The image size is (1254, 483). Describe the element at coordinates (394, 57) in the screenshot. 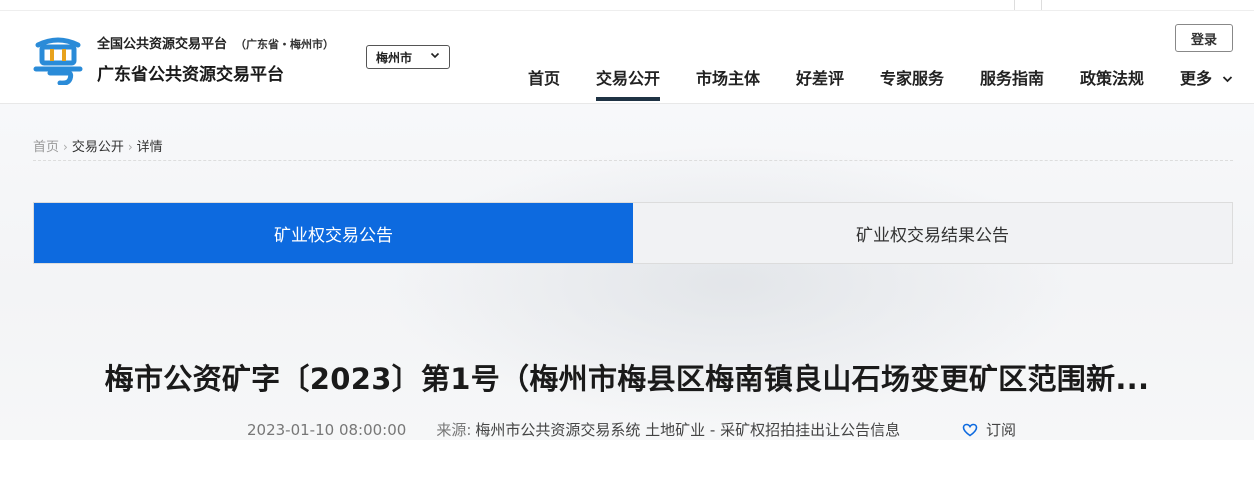

I see `city-select-value: 梅州市` at that location.